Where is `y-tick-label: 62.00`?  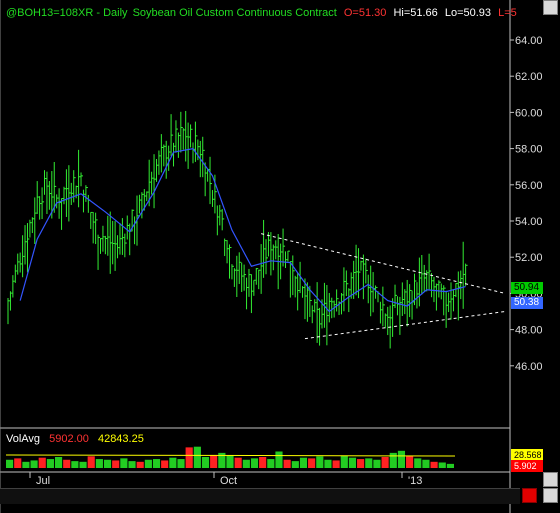 y-tick-label: 62.00 is located at coordinates (529, 77).